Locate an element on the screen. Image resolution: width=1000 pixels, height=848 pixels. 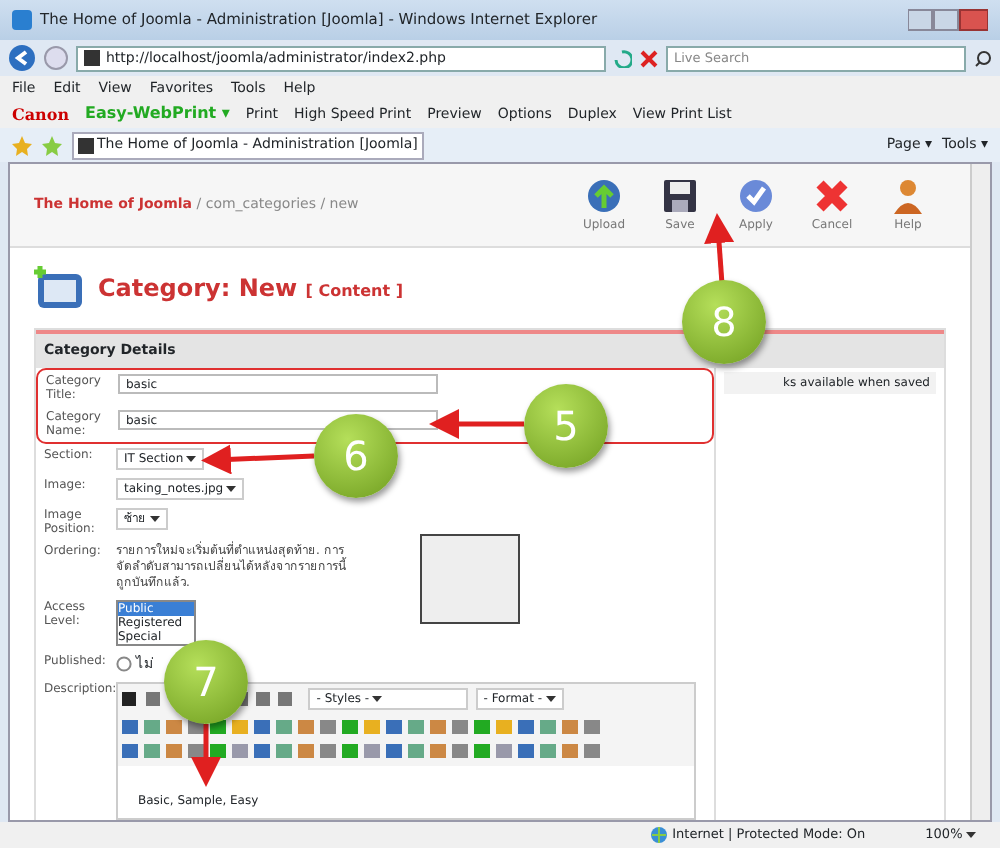
upload-icon is located at coordinates (604, 196).